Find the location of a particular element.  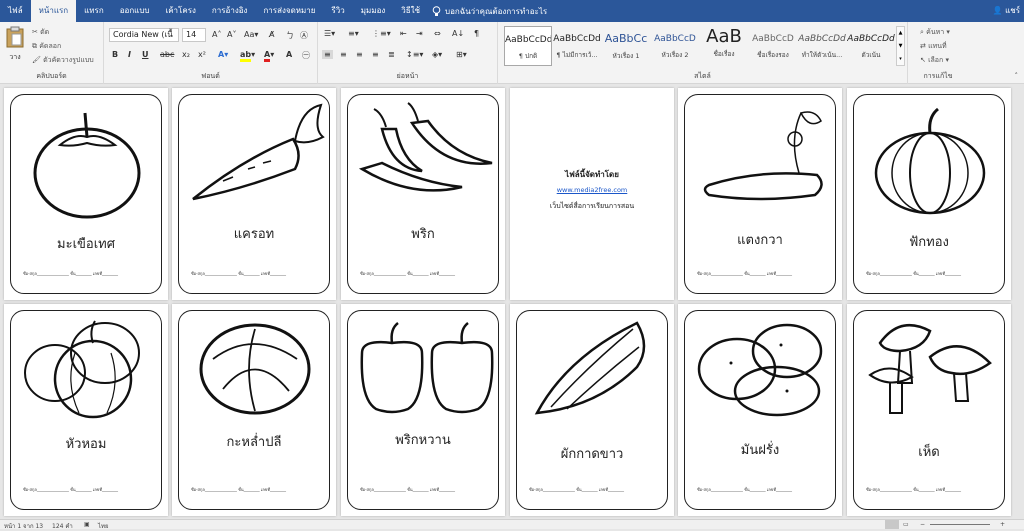

tell-me-box: บอกฉันว่าคุณต้องการทำอะไร is located at coordinates (489, 11).